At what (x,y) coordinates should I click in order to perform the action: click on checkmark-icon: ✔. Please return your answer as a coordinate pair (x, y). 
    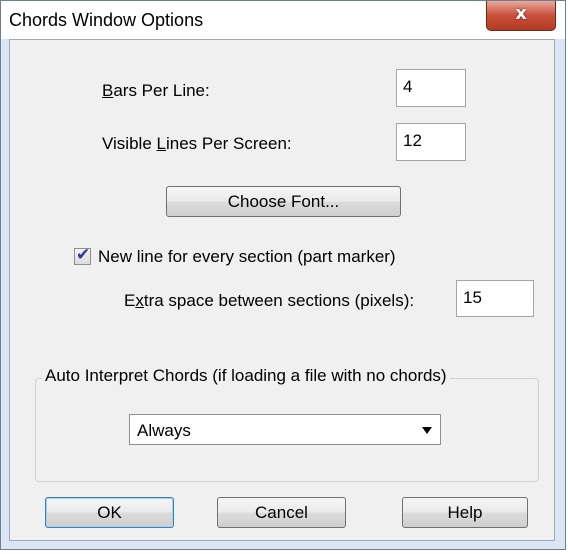
    Looking at the image, I should click on (83, 255).